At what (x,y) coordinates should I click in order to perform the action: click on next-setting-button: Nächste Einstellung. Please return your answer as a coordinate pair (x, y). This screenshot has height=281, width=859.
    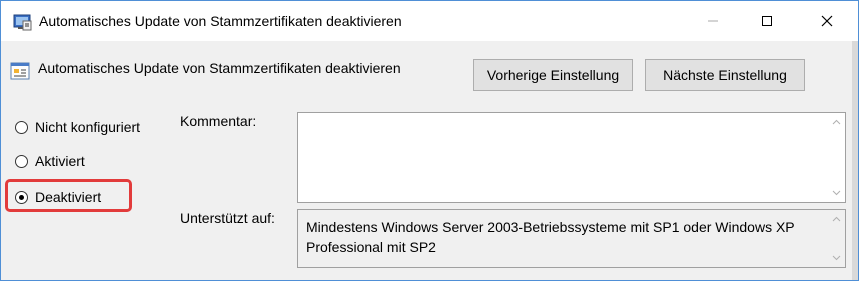
    Looking at the image, I should click on (725, 75).